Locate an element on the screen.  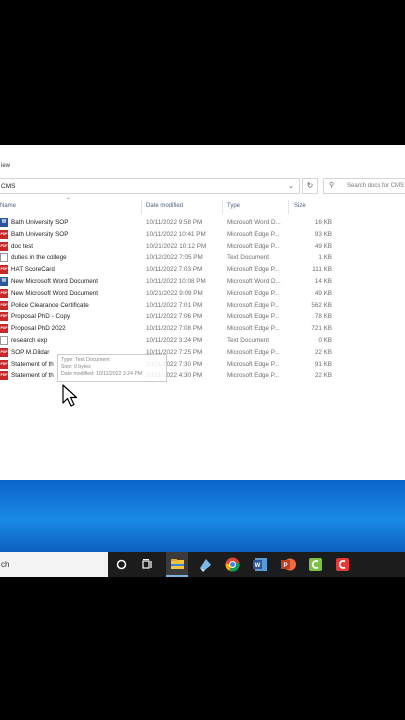
file-date: 10/21/2022 9:09 PM is located at coordinates (174, 293).